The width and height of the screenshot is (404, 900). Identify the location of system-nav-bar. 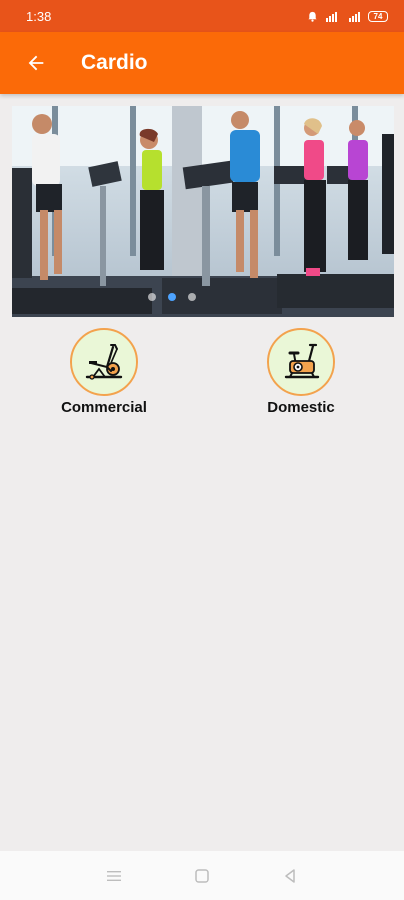
(202, 875).